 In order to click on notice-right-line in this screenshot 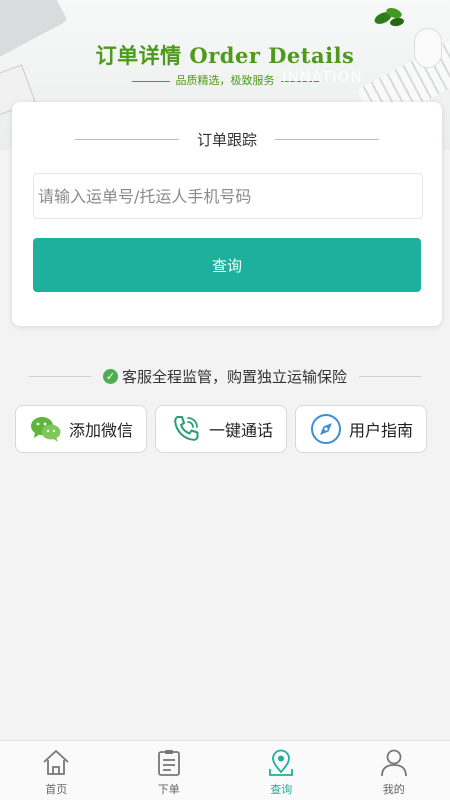, I will do `click(390, 376)`.